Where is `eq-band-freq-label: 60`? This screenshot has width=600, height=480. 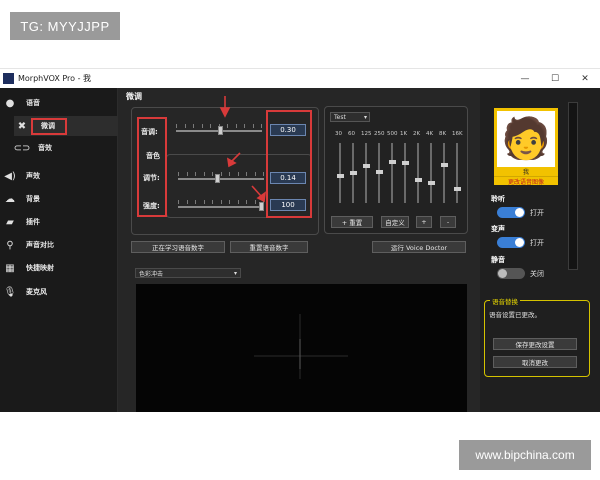
eq-band-freq-label: 60 is located at coordinates (351, 134).